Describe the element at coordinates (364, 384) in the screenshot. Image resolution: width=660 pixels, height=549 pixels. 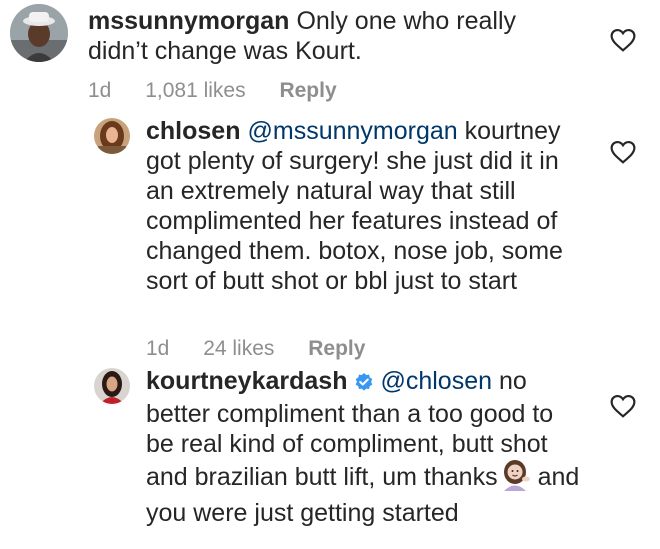
I see `verified-badge-icon` at that location.